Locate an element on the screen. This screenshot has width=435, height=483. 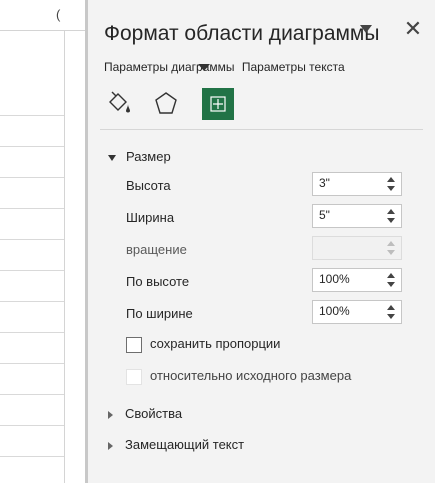
size-section-header: Размер is located at coordinates (139, 156).